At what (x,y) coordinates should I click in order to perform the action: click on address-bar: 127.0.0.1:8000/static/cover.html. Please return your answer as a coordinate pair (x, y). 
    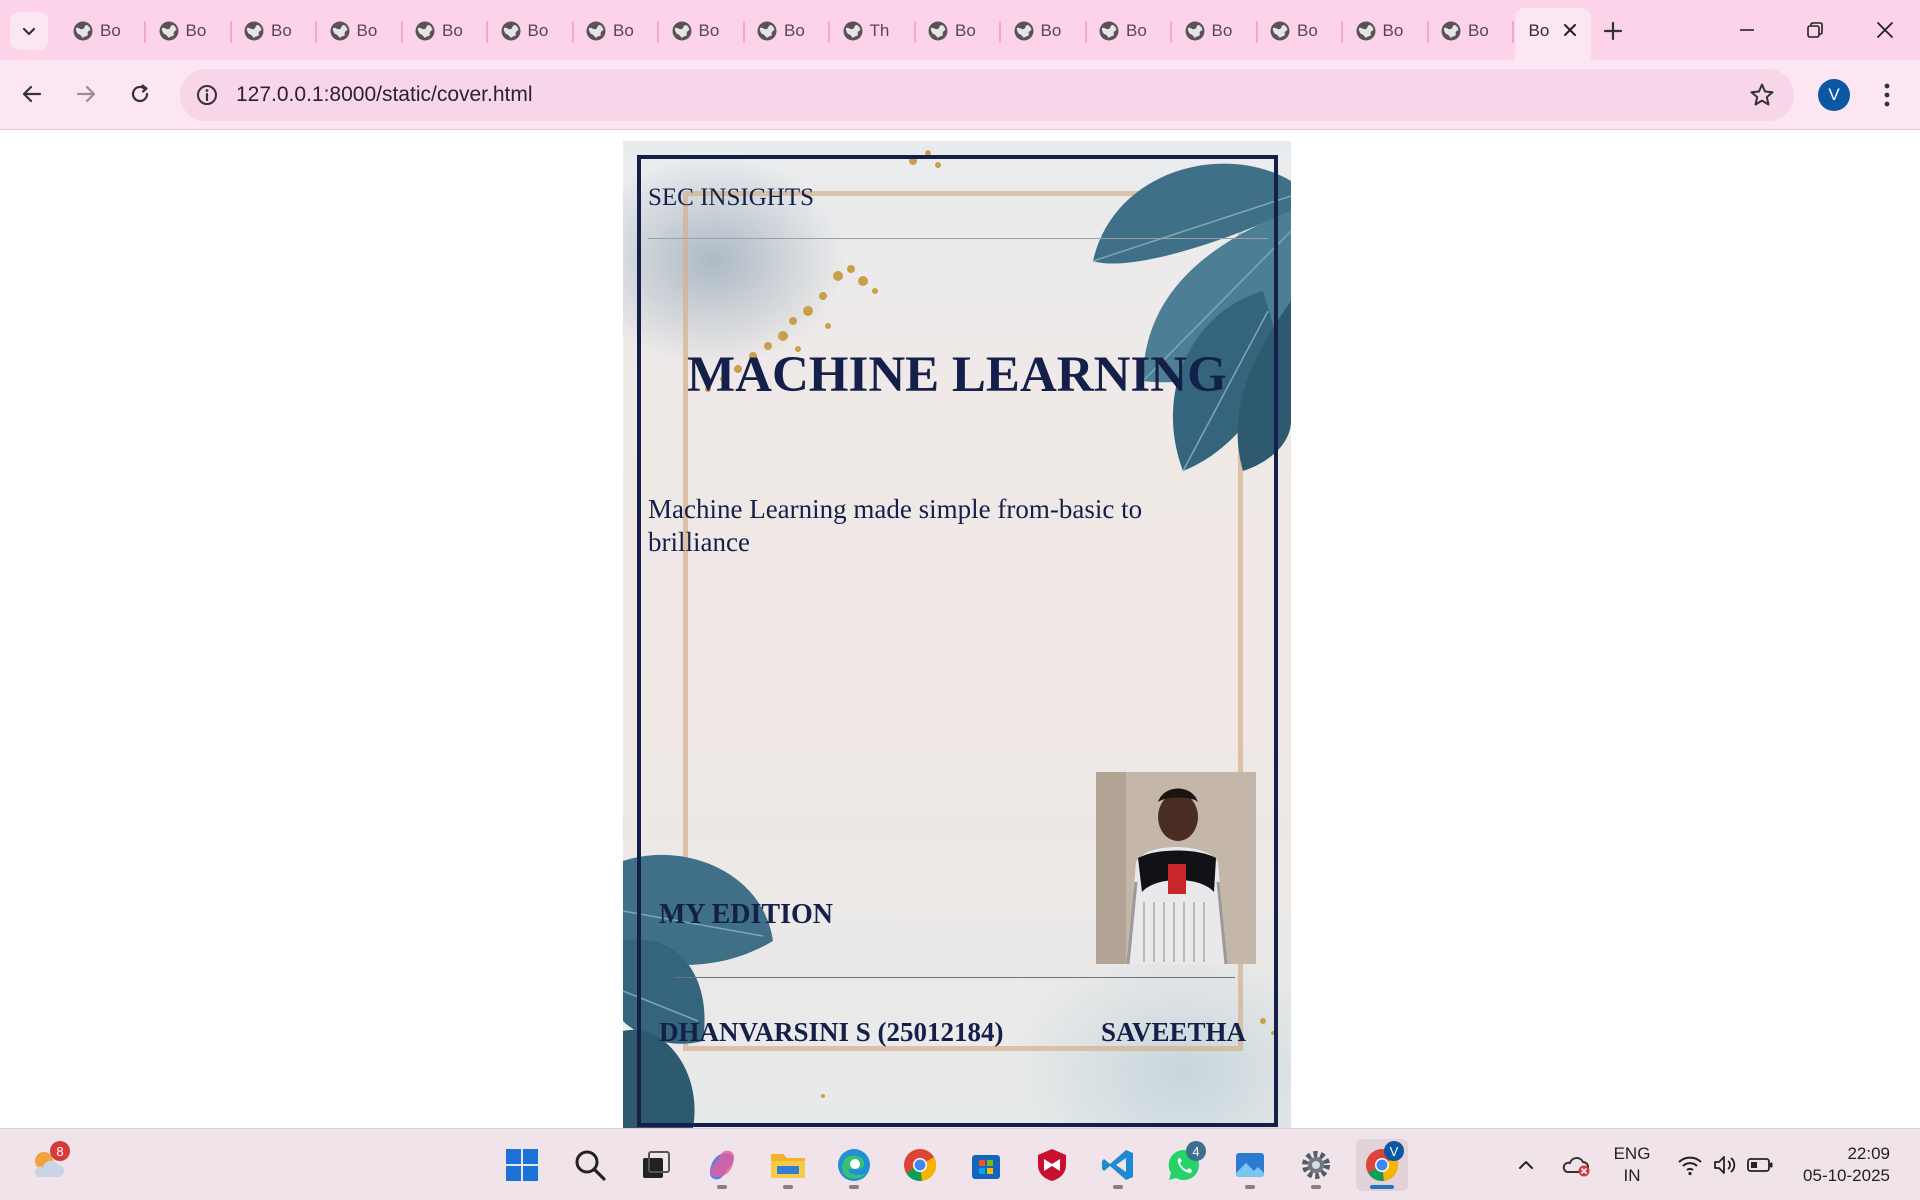
    Looking at the image, I should click on (987, 95).